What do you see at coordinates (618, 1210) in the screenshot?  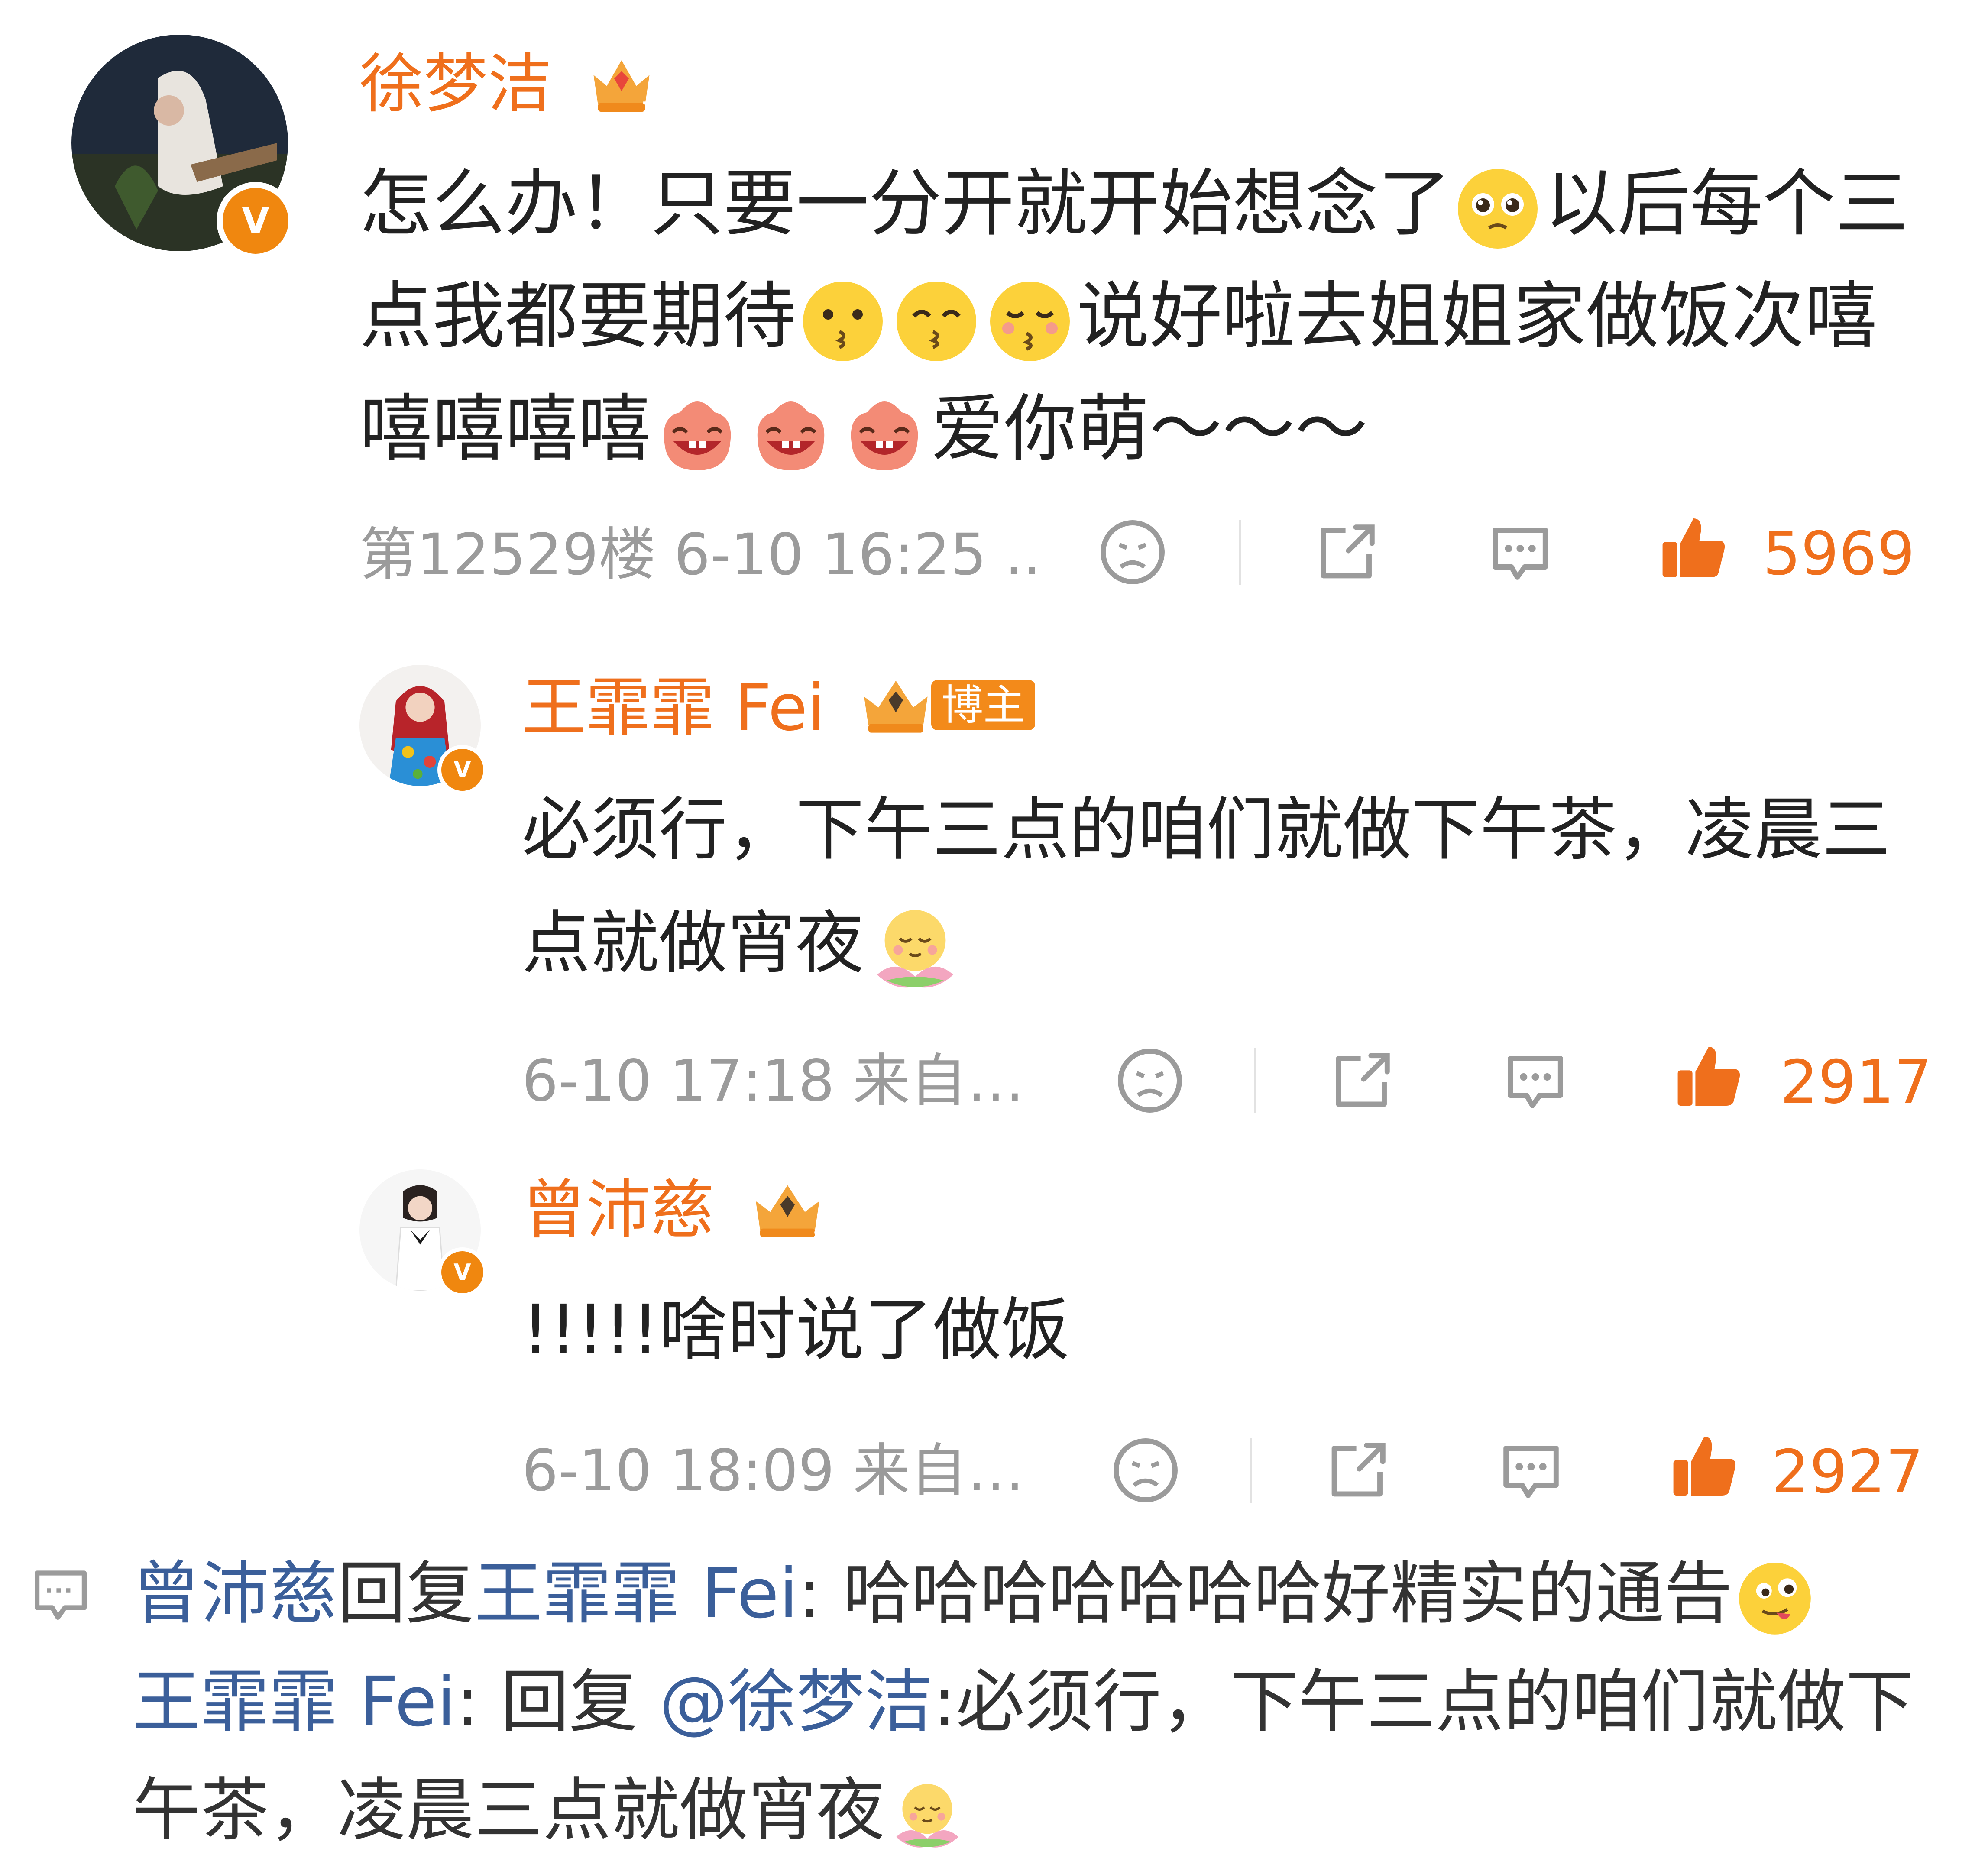 I see `reply-username: 曾沛慈` at bounding box center [618, 1210].